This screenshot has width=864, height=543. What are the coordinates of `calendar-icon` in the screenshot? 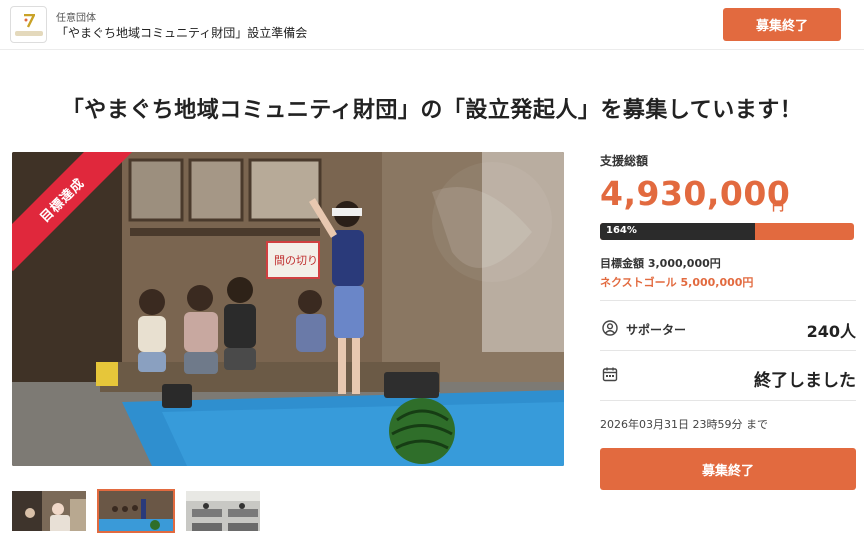 It's located at (610, 374).